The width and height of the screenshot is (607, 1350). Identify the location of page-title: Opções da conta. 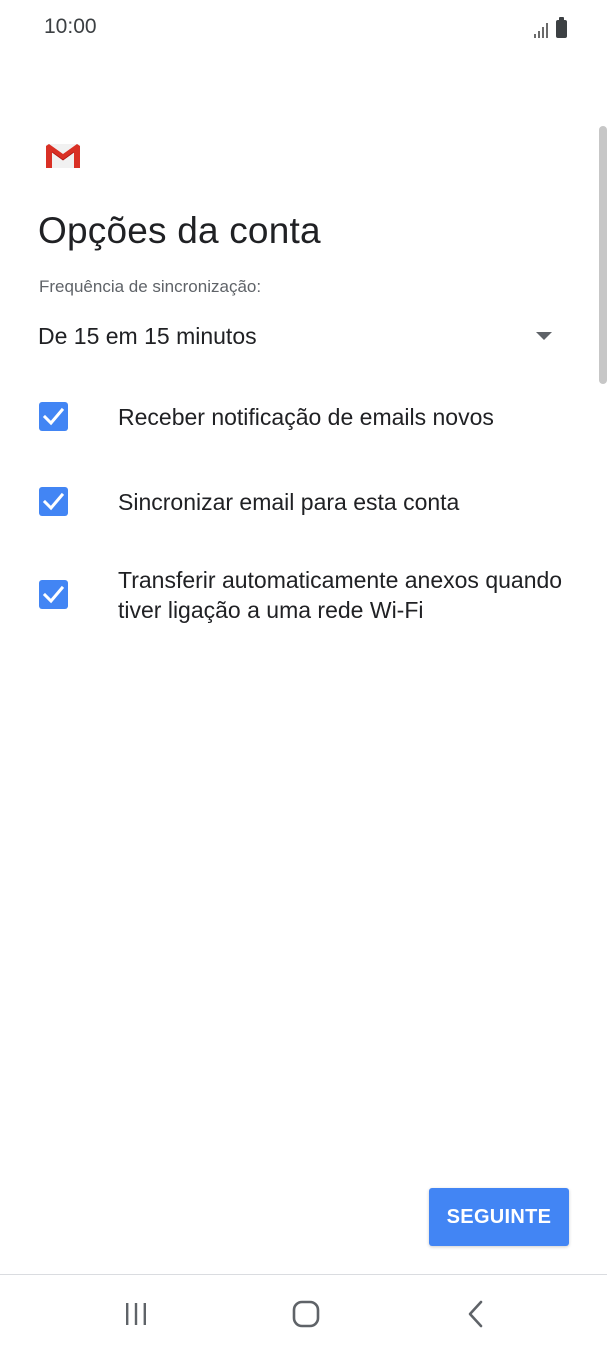
(179, 230).